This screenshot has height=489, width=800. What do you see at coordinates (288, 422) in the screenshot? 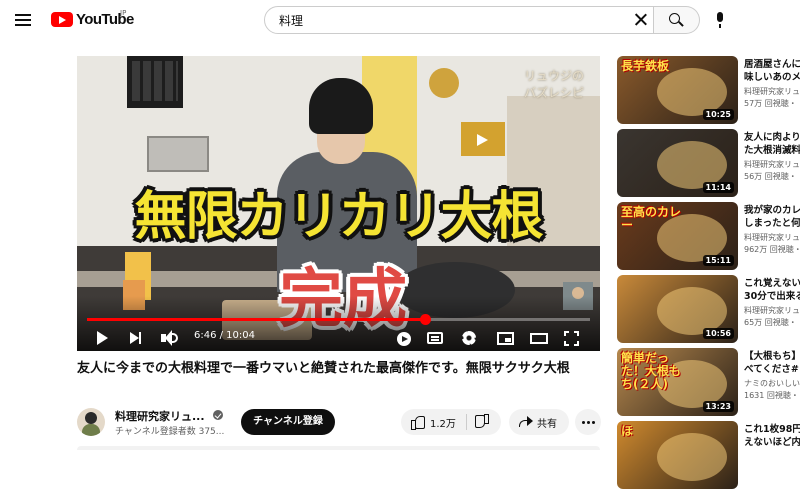
I see `subscribe-button: チャンネル登録` at bounding box center [288, 422].